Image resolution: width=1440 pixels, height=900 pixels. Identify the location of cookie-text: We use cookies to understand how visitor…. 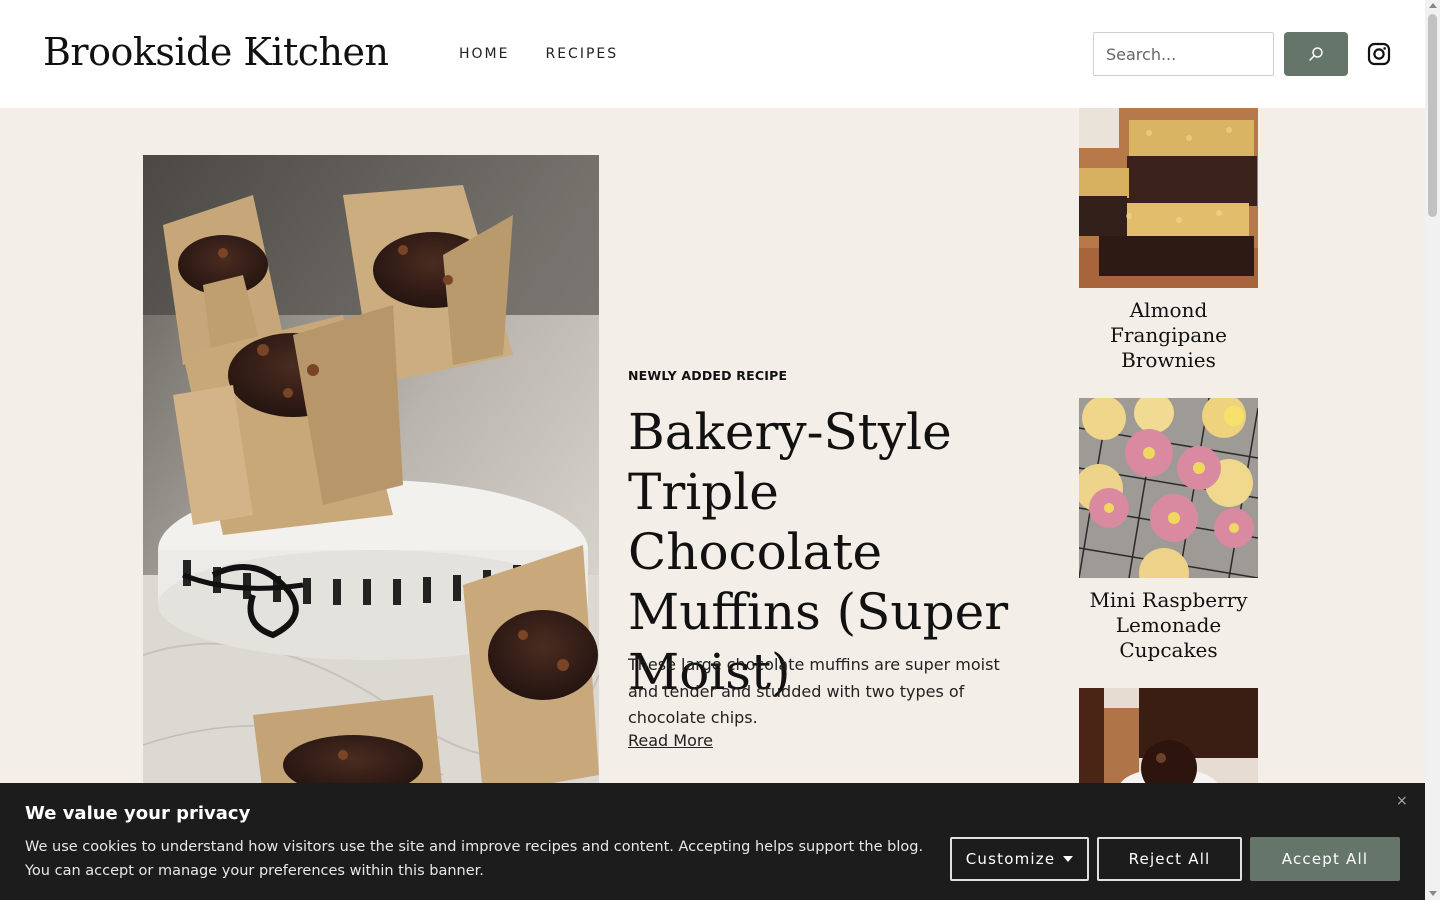
(474, 859).